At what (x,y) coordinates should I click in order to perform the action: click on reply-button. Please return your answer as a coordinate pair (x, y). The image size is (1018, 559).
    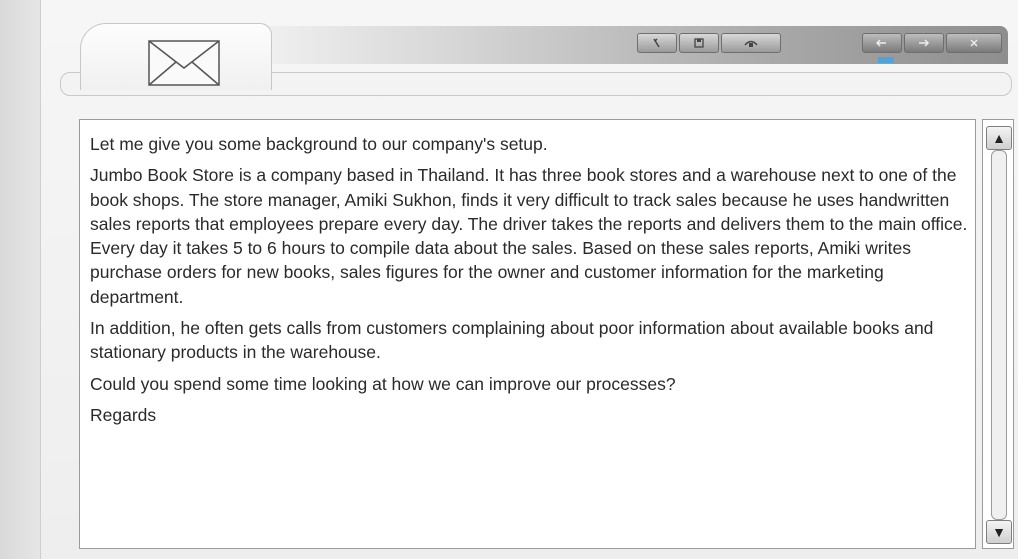
    Looking at the image, I should click on (882, 43).